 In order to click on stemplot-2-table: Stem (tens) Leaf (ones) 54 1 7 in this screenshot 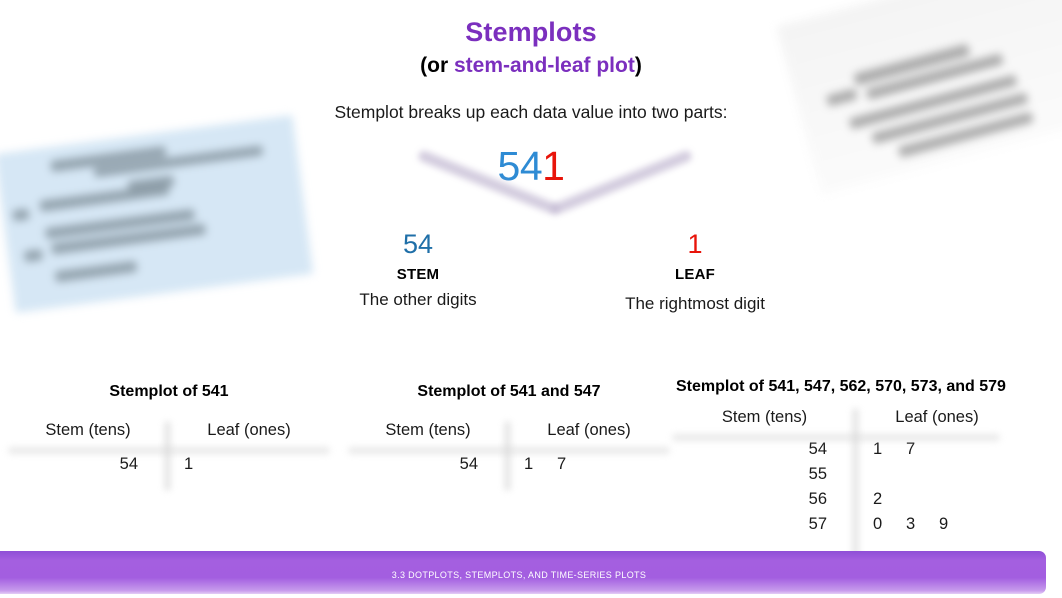, I will do `click(509, 456)`.